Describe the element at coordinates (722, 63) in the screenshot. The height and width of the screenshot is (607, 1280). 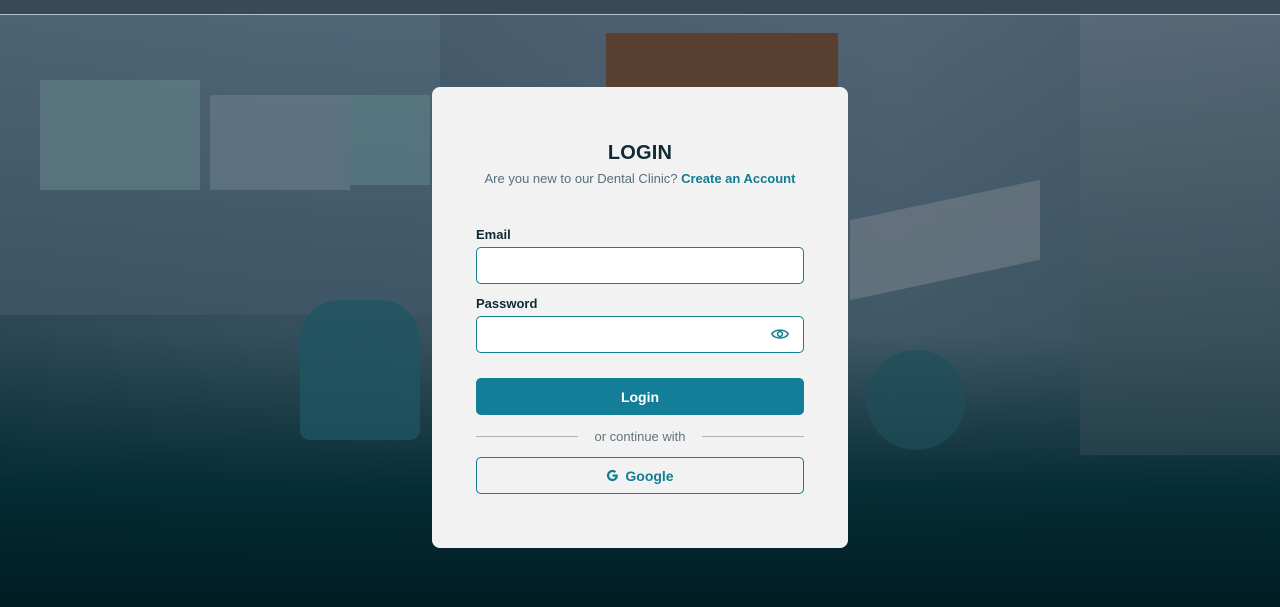
I see `bg-window` at that location.